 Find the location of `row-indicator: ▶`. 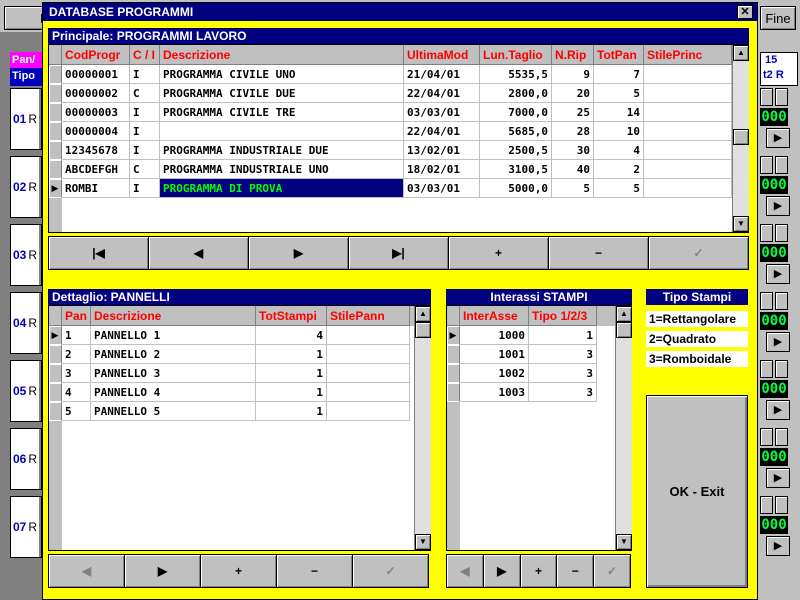

row-indicator: ▶ is located at coordinates (55, 335).